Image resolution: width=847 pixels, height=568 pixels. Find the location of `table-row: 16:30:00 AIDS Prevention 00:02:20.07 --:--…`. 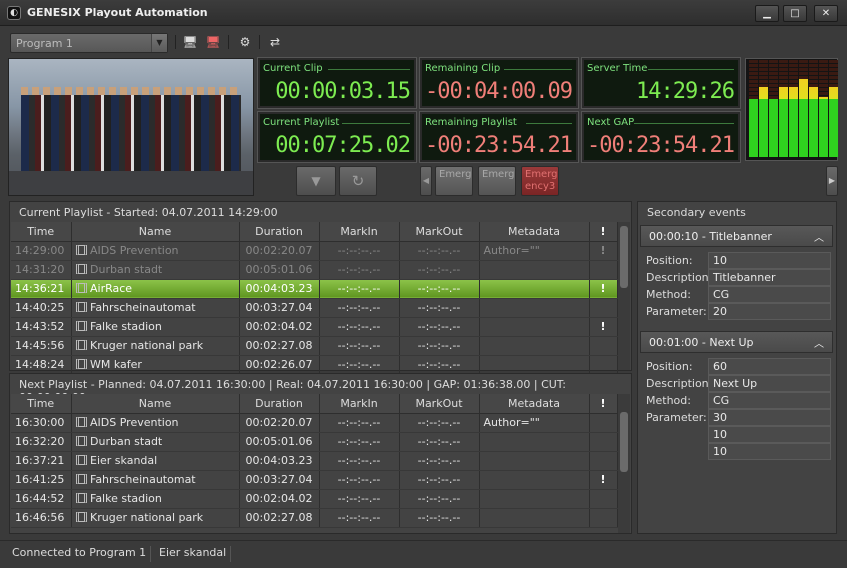

table-row: 16:30:00 AIDS Prevention 00:02:20.07 --:--… is located at coordinates (314, 423).